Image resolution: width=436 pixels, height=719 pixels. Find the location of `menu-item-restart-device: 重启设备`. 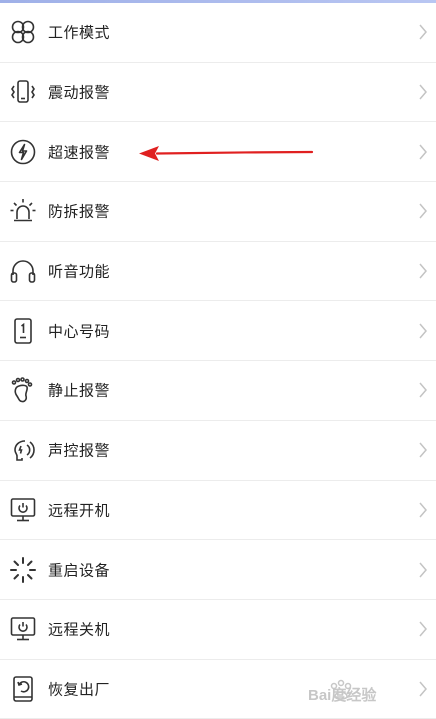

menu-item-restart-device: 重启设备 is located at coordinates (218, 570).